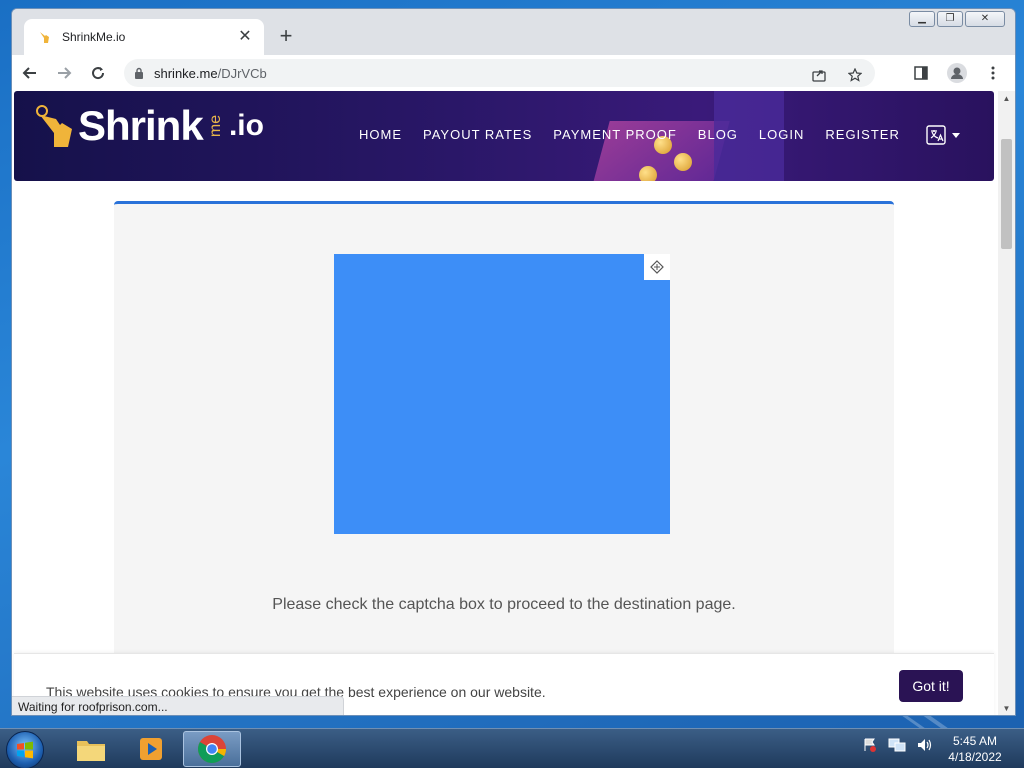 The height and width of the screenshot is (768, 1024). I want to click on explorer-taskbar-button, so click(91, 749).